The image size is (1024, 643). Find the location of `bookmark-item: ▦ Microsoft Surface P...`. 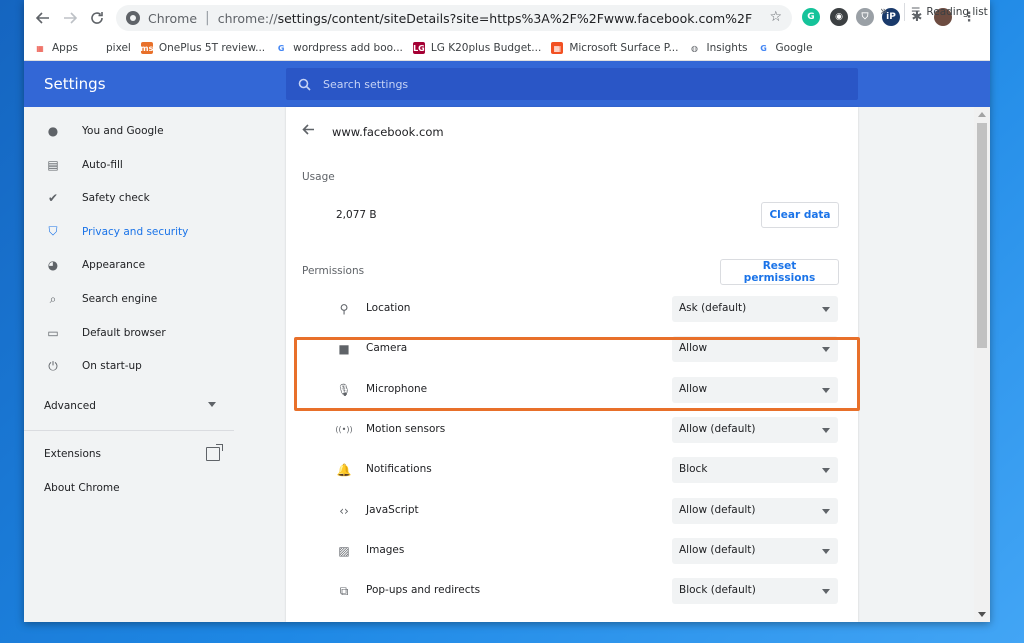

bookmark-item: ▦ Microsoft Surface P... is located at coordinates (614, 48).